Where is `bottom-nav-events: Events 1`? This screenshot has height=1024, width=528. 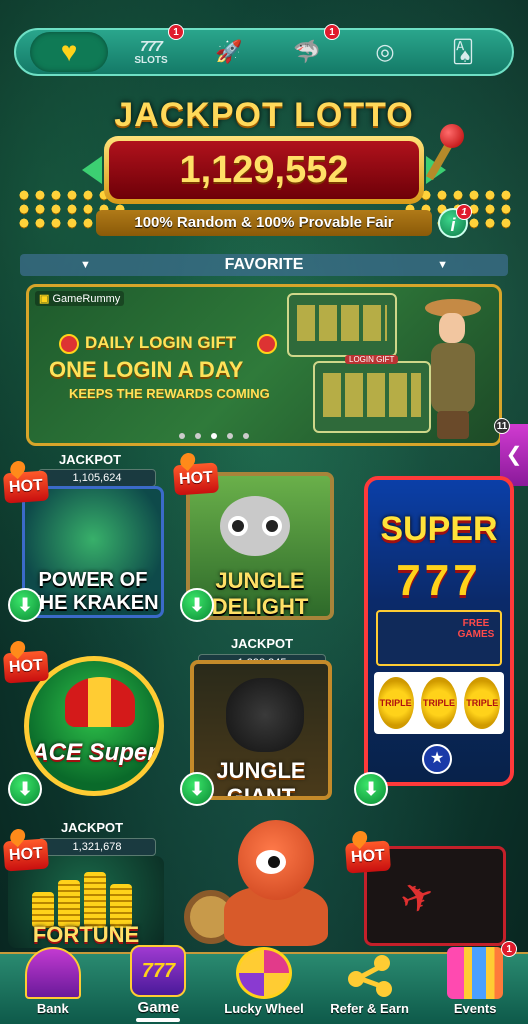
bottom-nav-events: Events 1 is located at coordinates (475, 978).